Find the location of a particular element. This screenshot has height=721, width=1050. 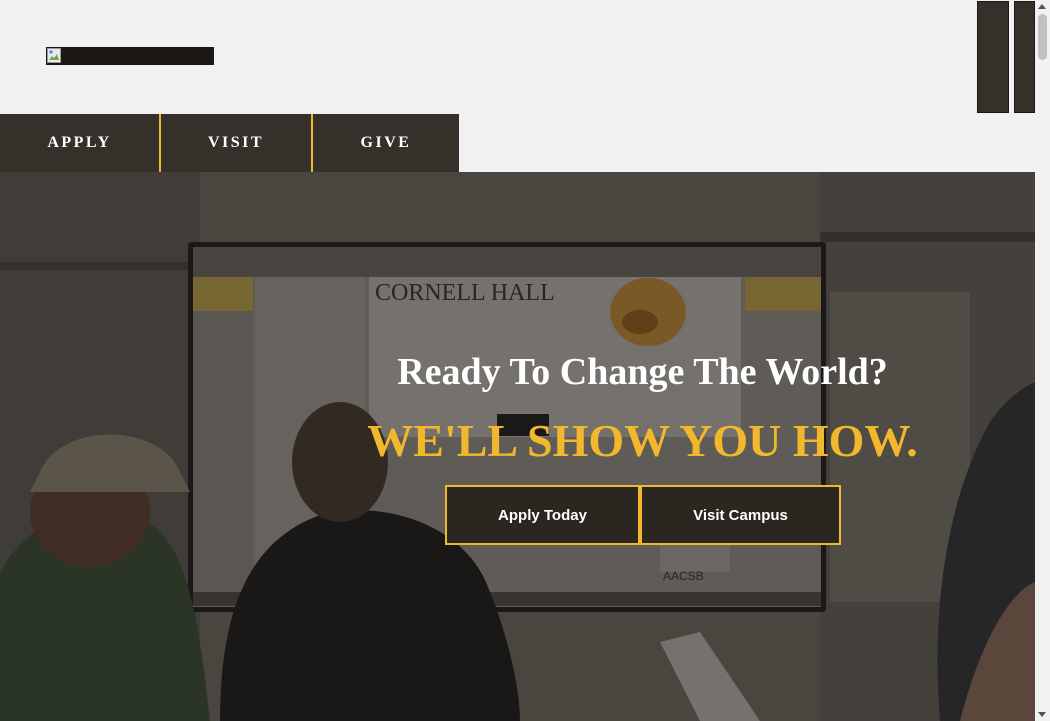

nav-give: GIVE is located at coordinates (386, 143).